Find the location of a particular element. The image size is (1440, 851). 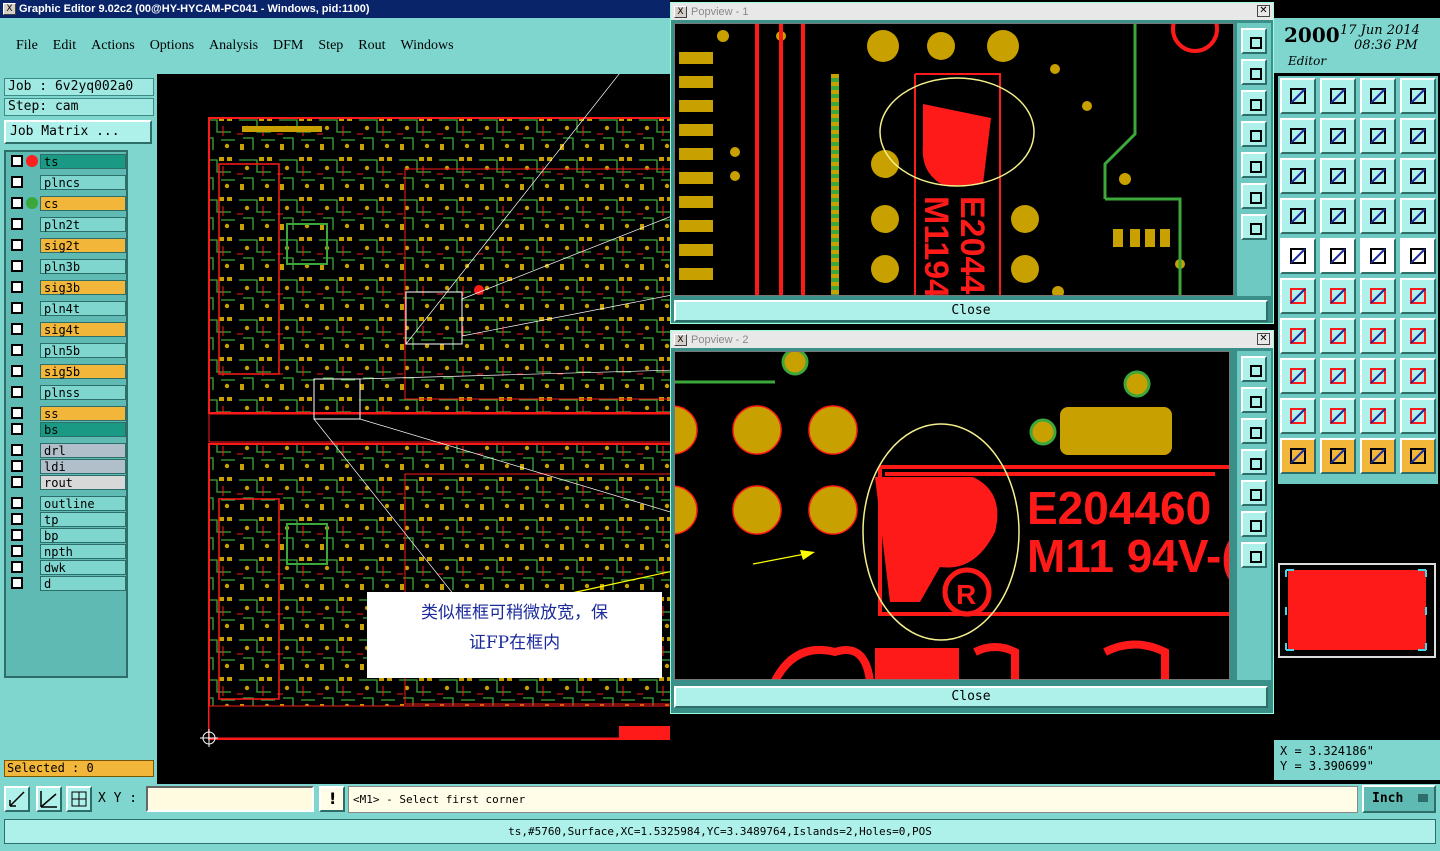

route-button is located at coordinates (1418, 136).